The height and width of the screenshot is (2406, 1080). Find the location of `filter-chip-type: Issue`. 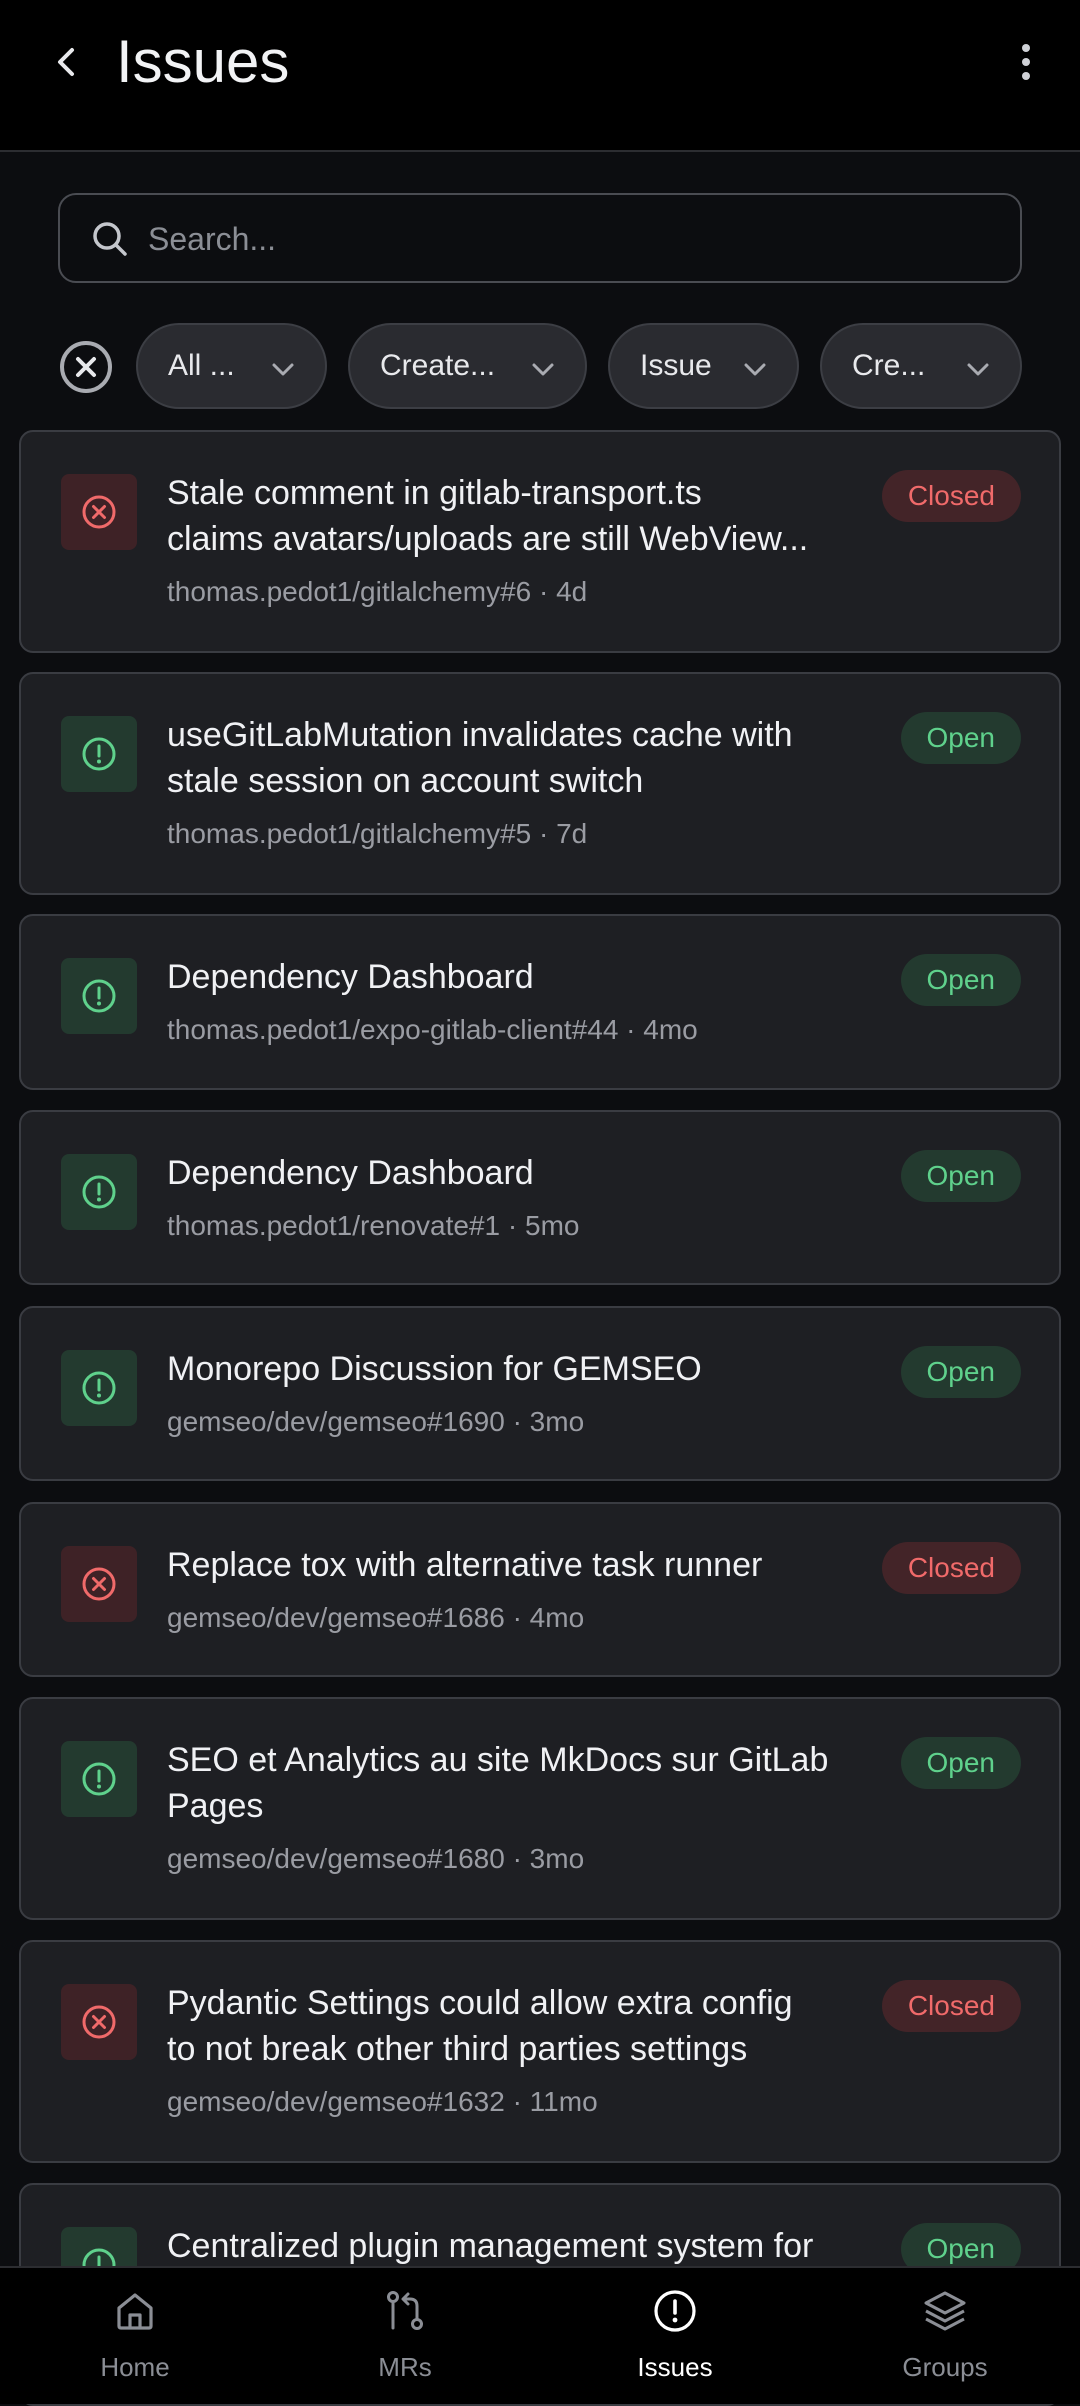

filter-chip-type: Issue is located at coordinates (703, 366).